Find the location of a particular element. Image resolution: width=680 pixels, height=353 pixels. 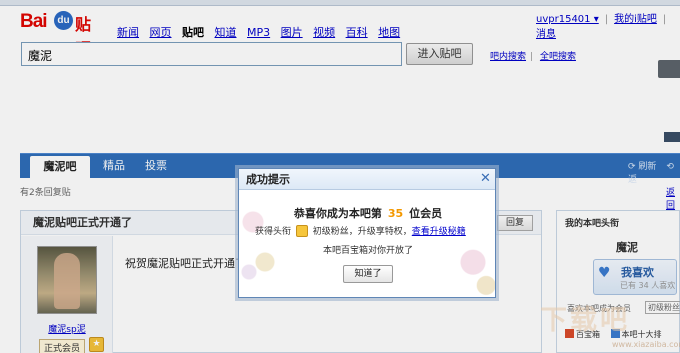

close-icon: ✕ is located at coordinates (485, 179).